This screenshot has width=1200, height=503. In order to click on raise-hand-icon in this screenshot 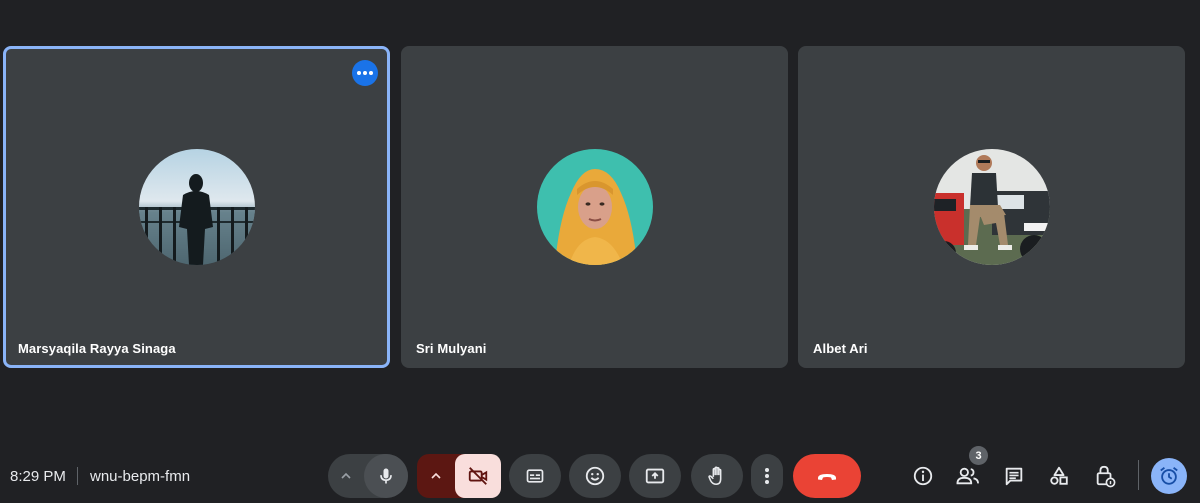, I will do `click(715, 476)`.